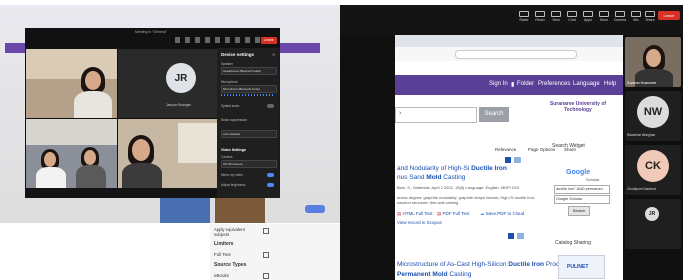 The width and height of the screenshot is (683, 280). Describe the element at coordinates (232, 175) in the screenshot. I see `mirror-video-label: Mirror my video` at that location.